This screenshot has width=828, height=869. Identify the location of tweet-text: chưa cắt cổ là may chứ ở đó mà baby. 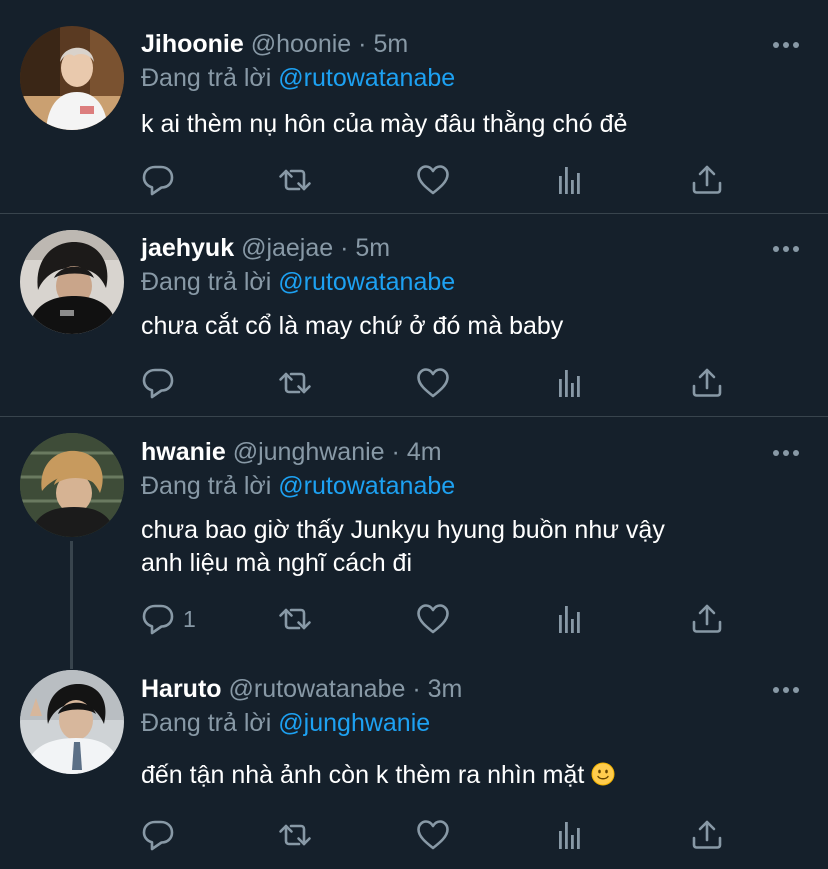
(461, 326).